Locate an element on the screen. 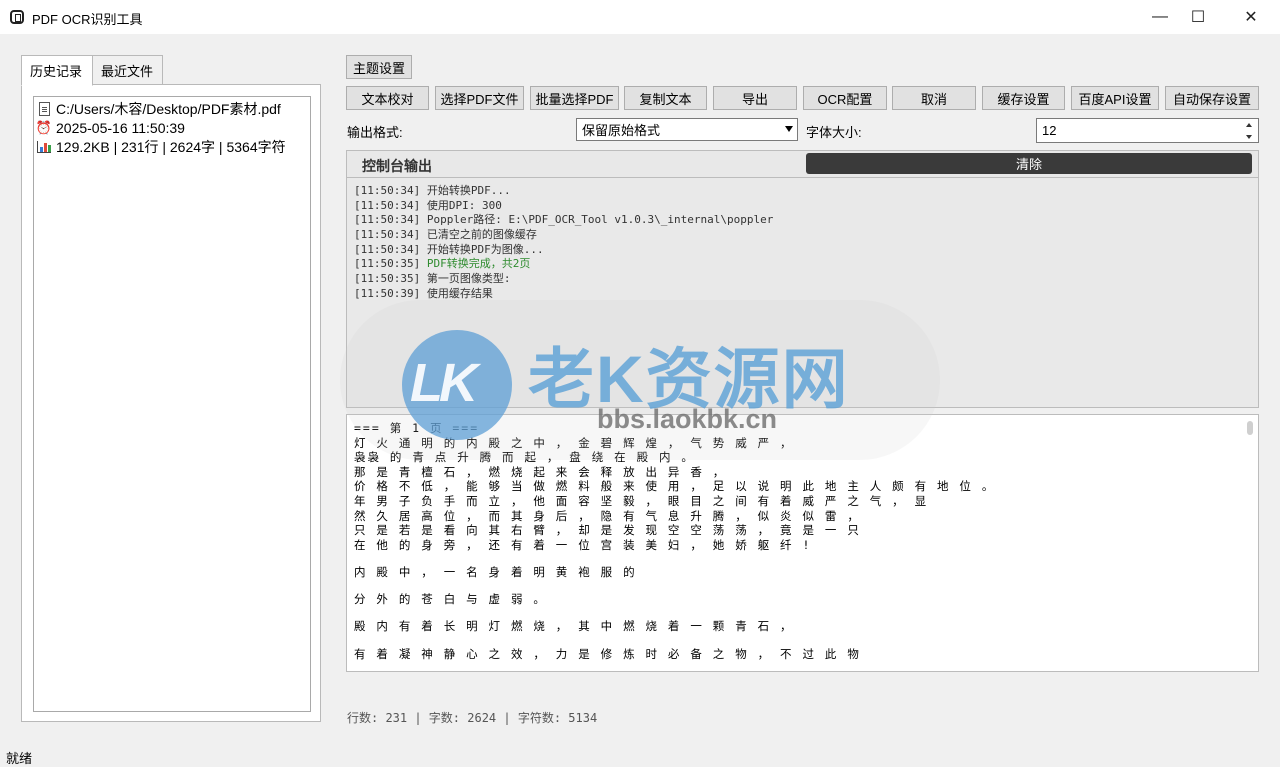 This screenshot has width=1280, height=767. font-size-label: 字体大小: is located at coordinates (834, 132).